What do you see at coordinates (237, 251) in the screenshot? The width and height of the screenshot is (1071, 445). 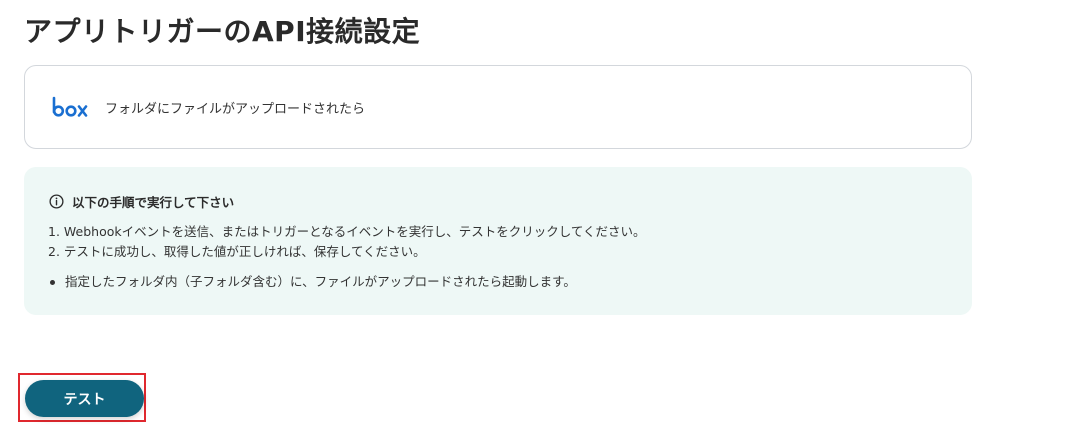 I see `instruction-step: 2. テストに成功し、取得した値が正しければ、保存してください。` at bounding box center [237, 251].